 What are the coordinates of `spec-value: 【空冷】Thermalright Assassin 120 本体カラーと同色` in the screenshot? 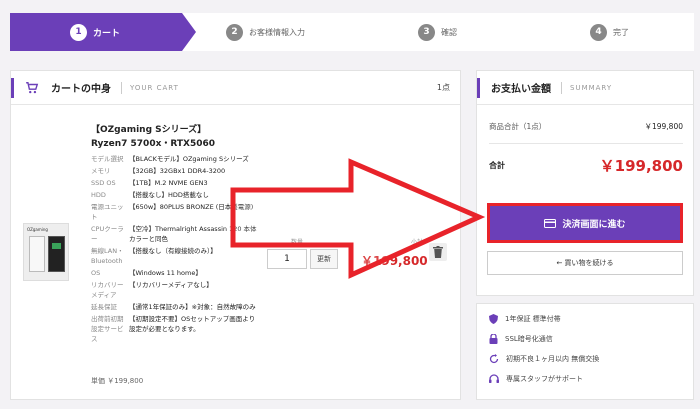 It's located at (193, 234).